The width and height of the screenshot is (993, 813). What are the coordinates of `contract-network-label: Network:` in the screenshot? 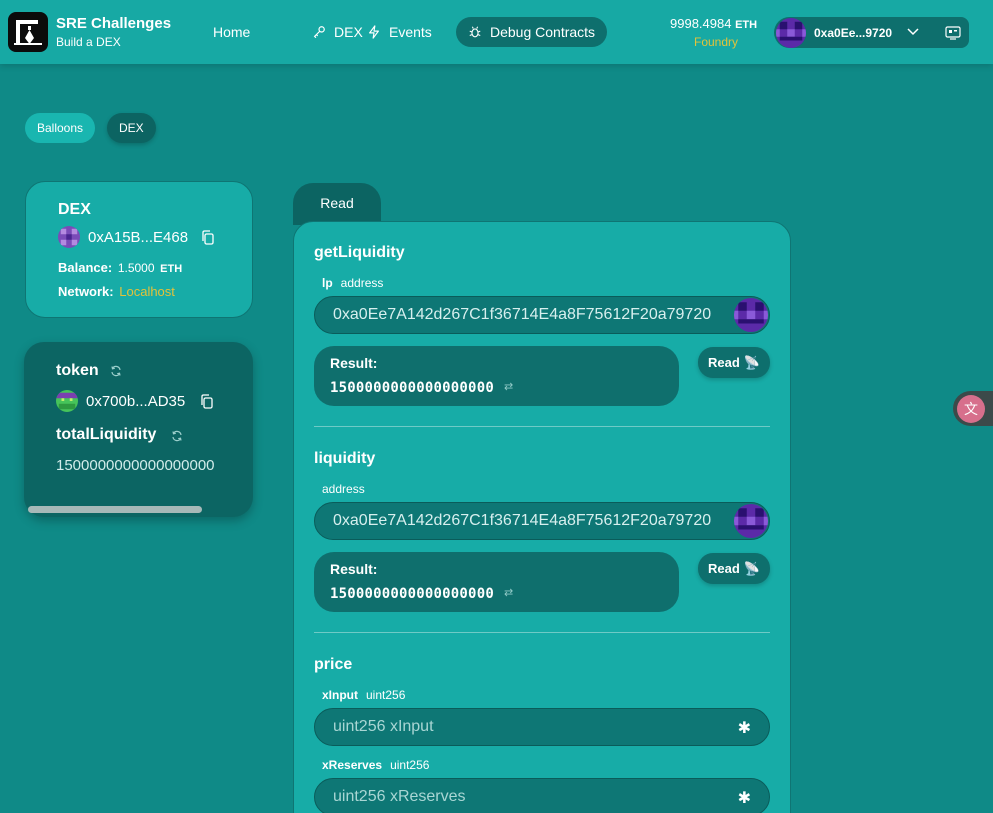 It's located at (86, 291).